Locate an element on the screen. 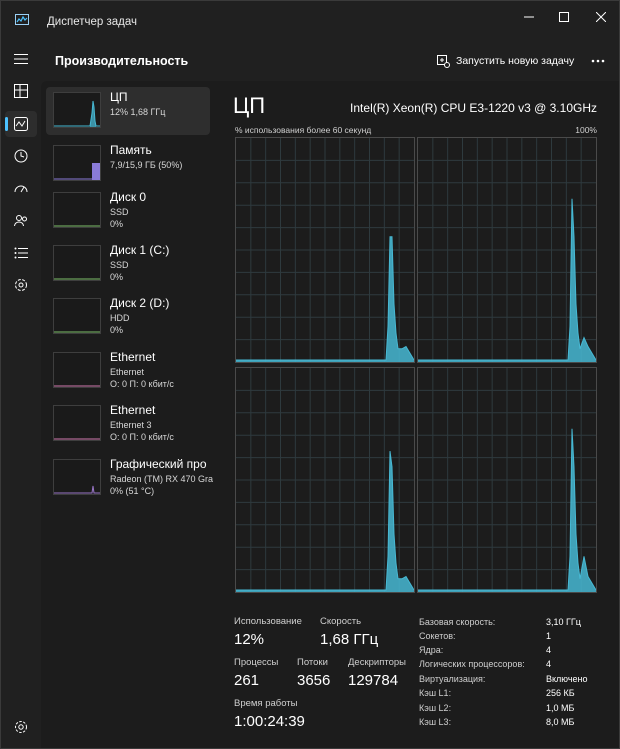  close-button is located at coordinates (600, 17).